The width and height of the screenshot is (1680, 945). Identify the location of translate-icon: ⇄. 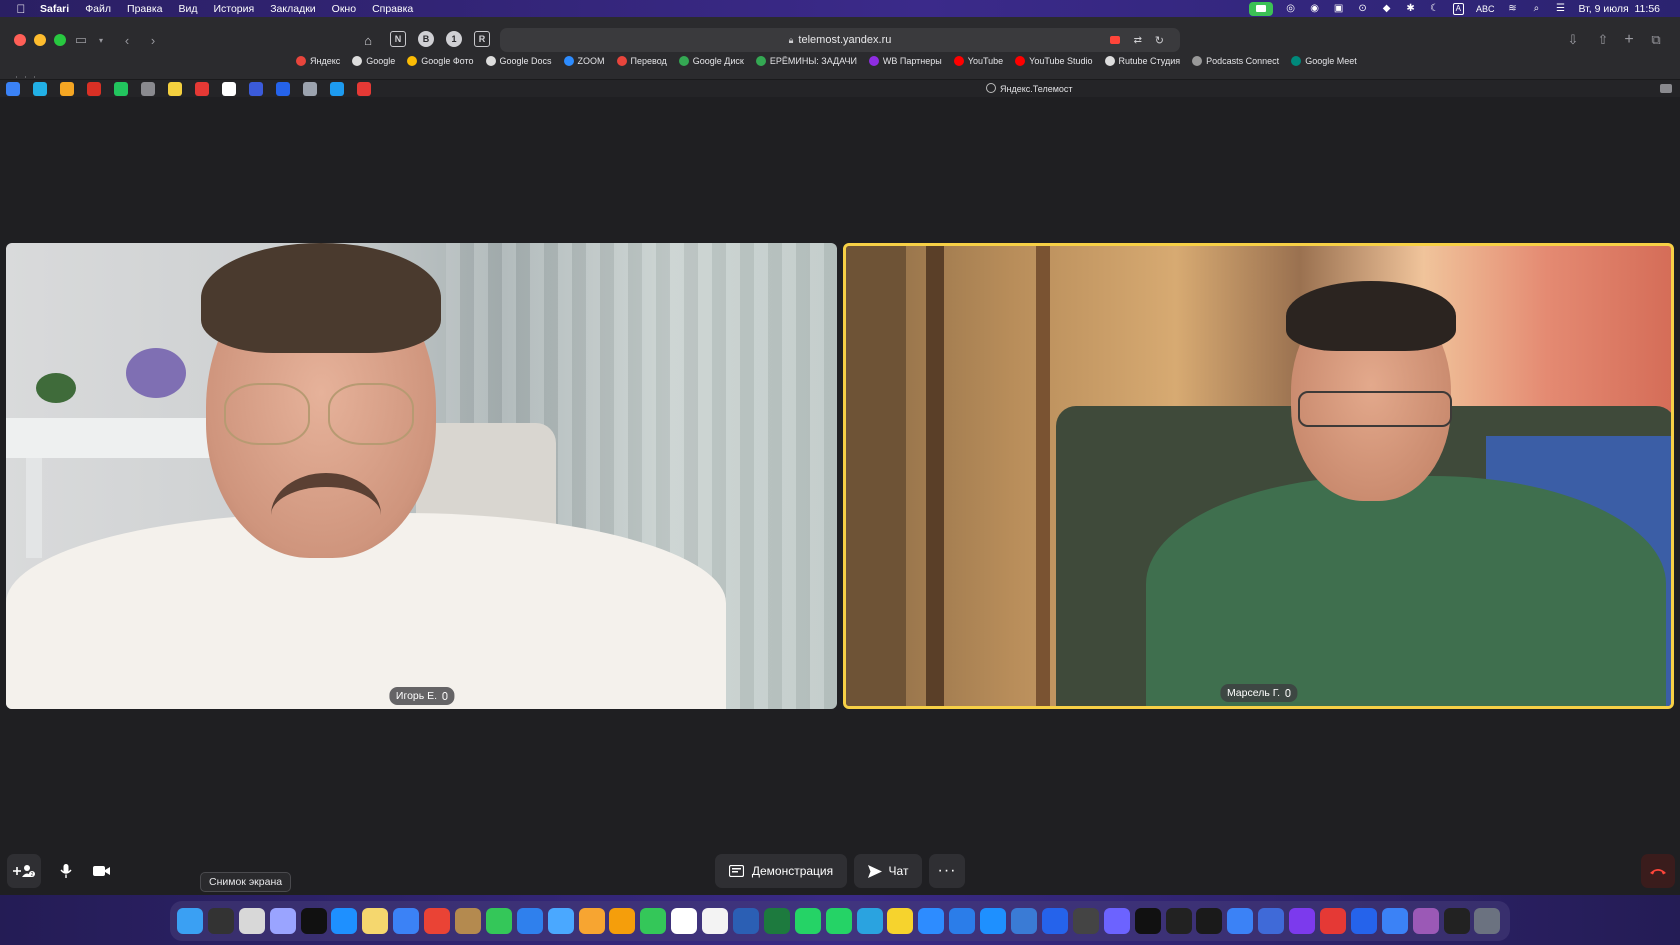
(1138, 40).